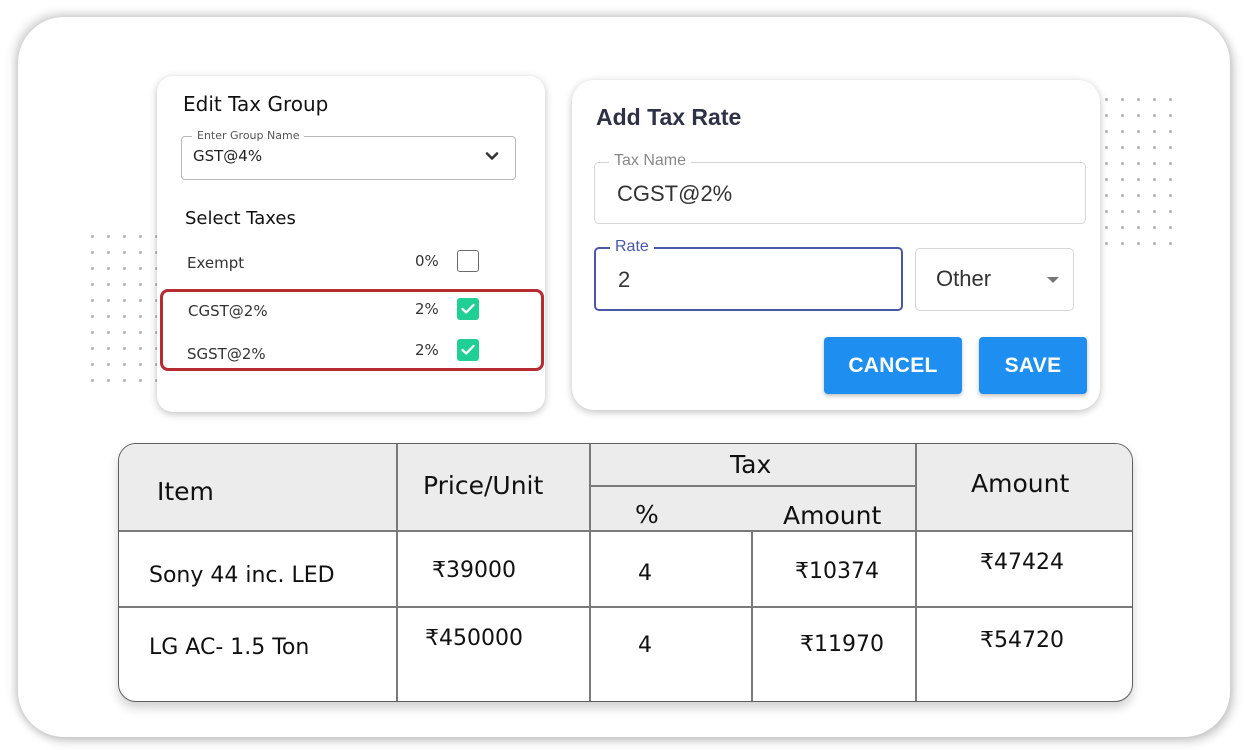 The image size is (1250, 750). What do you see at coordinates (632, 247) in the screenshot?
I see `rate-label: Rate` at bounding box center [632, 247].